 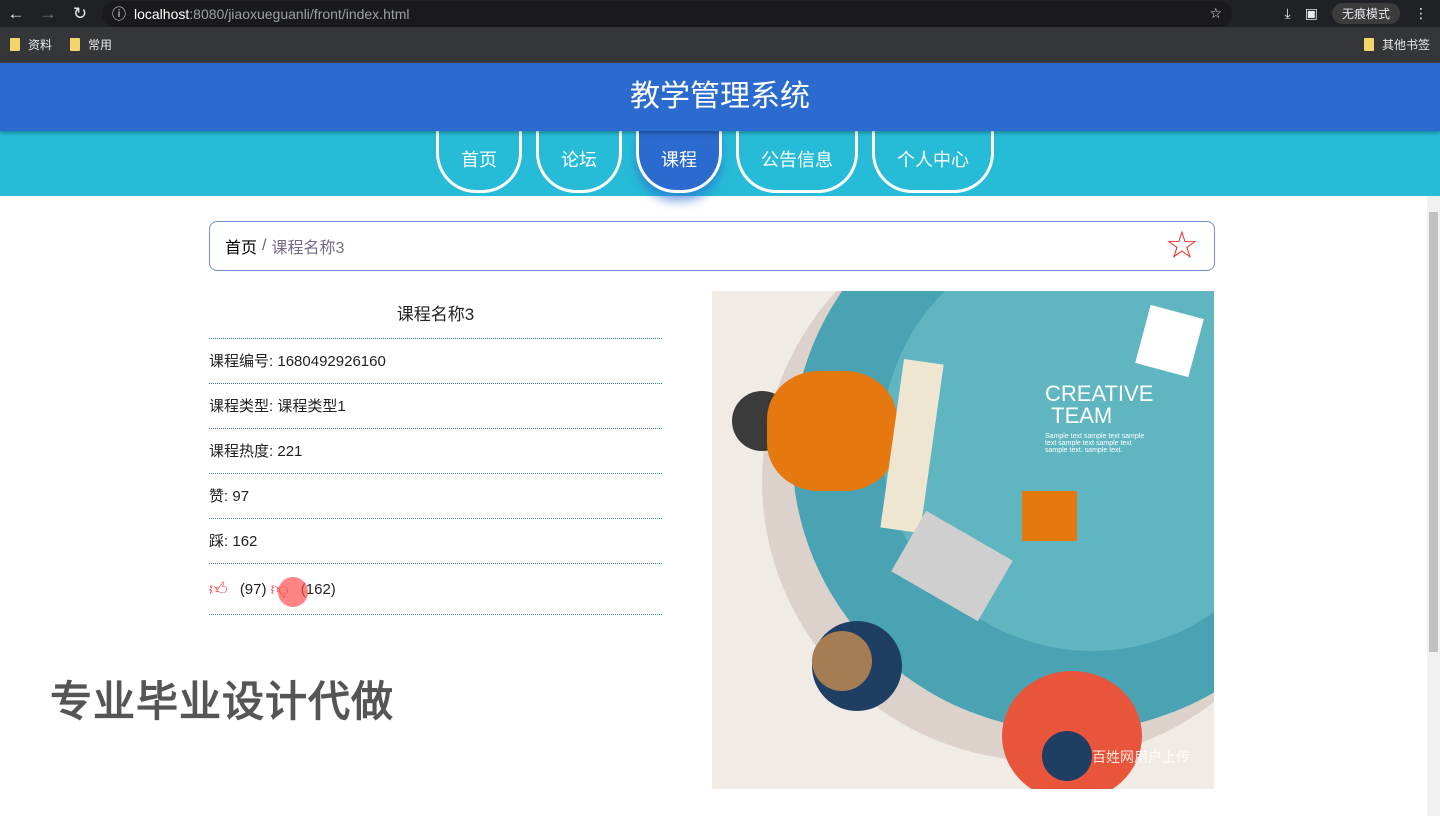 What do you see at coordinates (1182, 246) in the screenshot?
I see `favorite-star-icon: ☆` at bounding box center [1182, 246].